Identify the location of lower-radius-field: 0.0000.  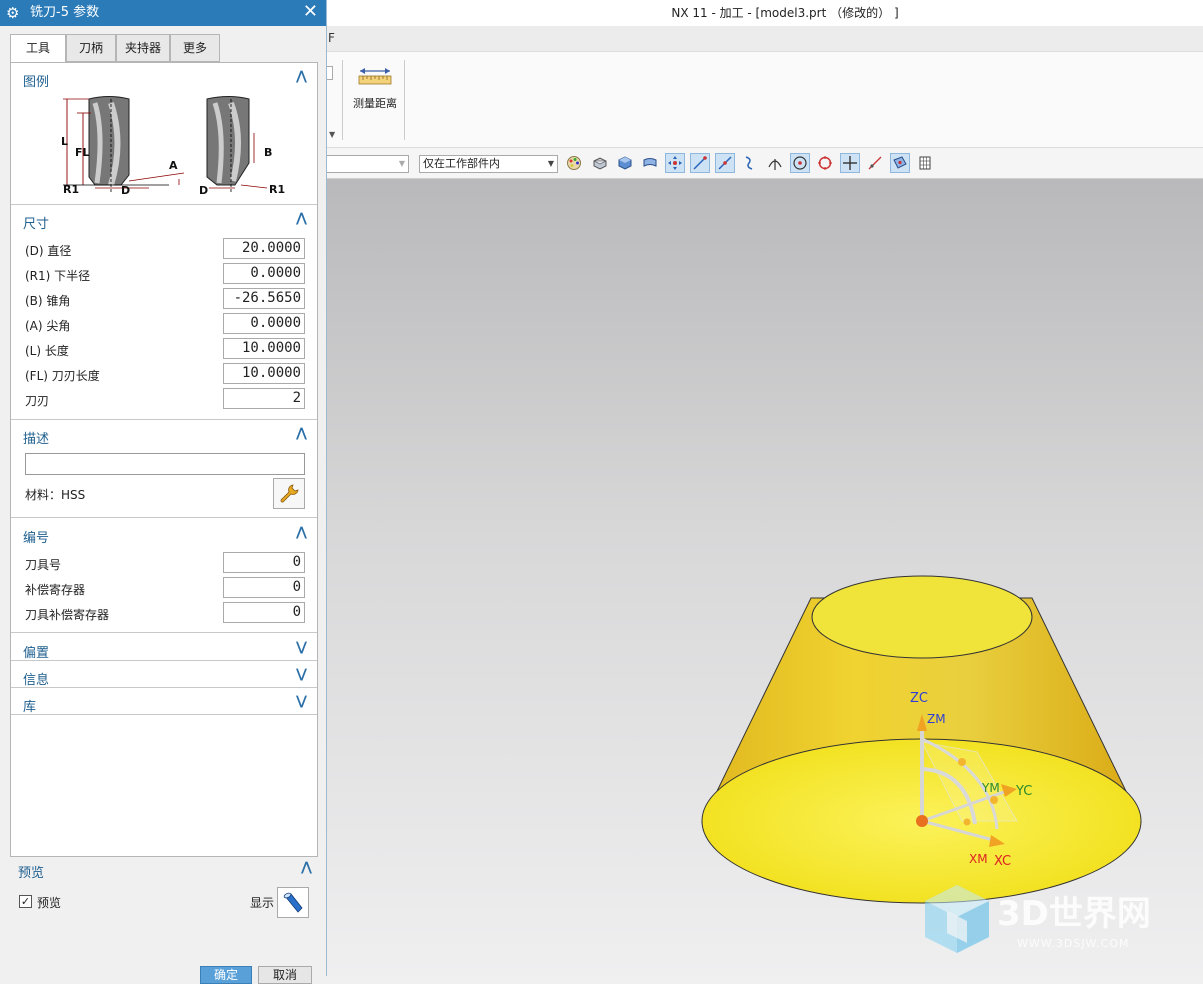
(264, 273).